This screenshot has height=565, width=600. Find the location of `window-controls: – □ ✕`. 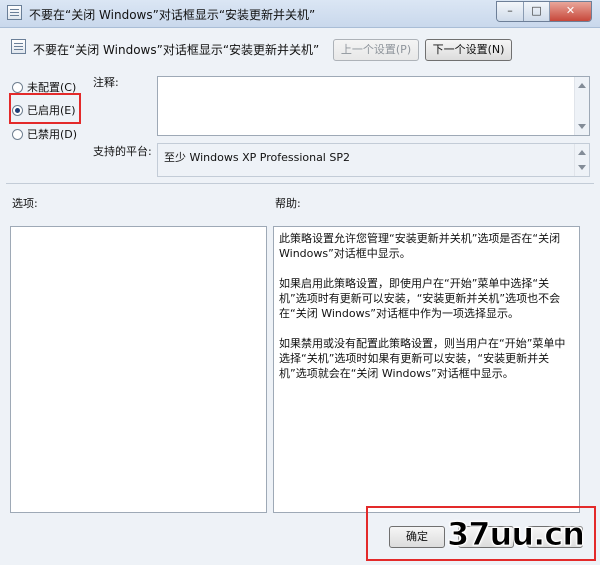

window-controls: – □ ✕ is located at coordinates (544, 11).